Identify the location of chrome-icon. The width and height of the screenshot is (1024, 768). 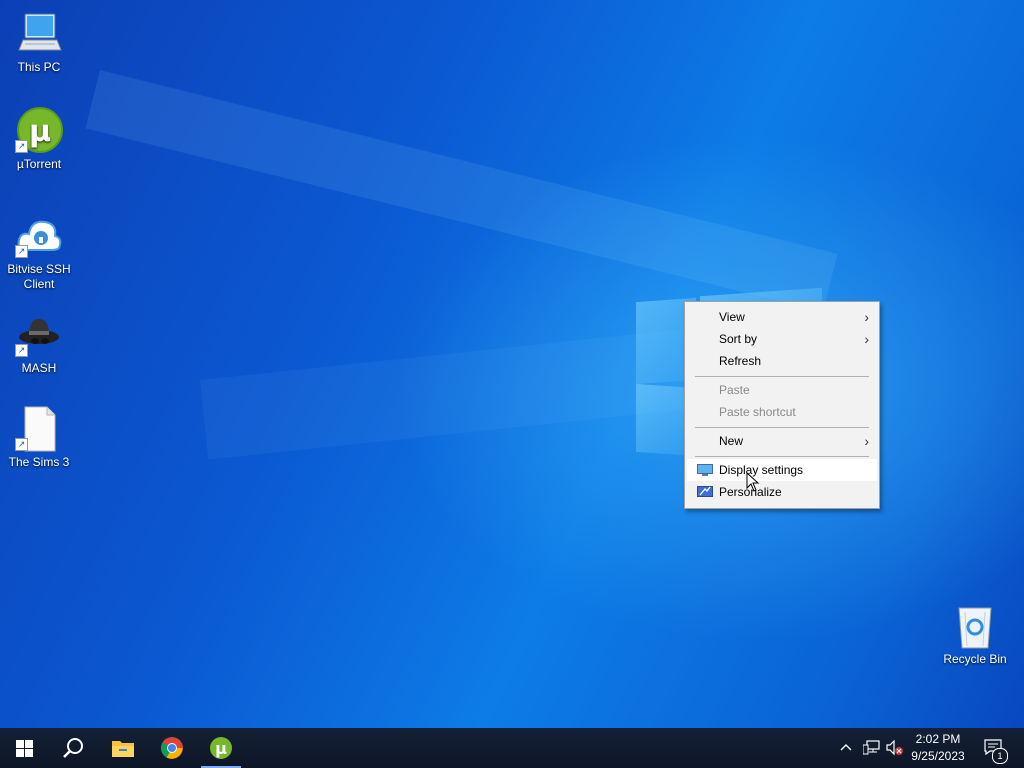
(172, 748).